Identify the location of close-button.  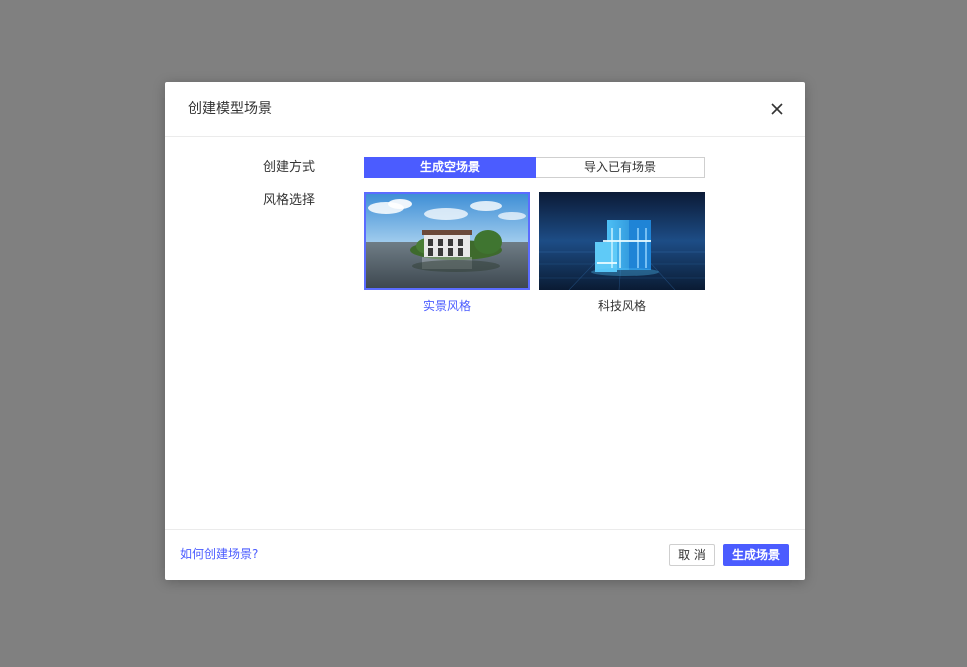
(777, 109).